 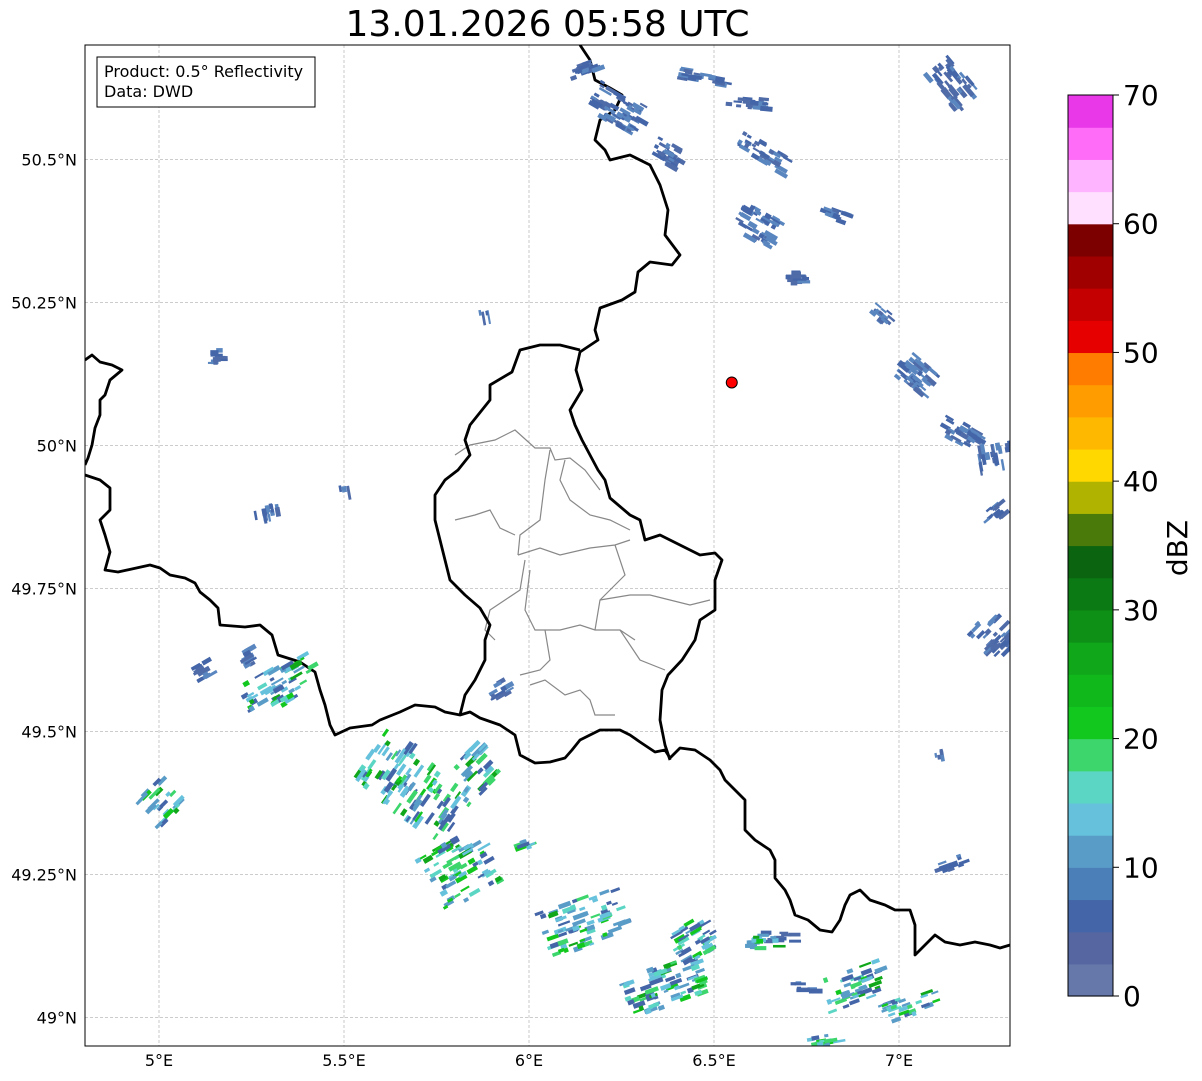 I want to click on colorbar: 0 10 20 30 40 50 60 70 dBZ, so click(x=1130, y=546).